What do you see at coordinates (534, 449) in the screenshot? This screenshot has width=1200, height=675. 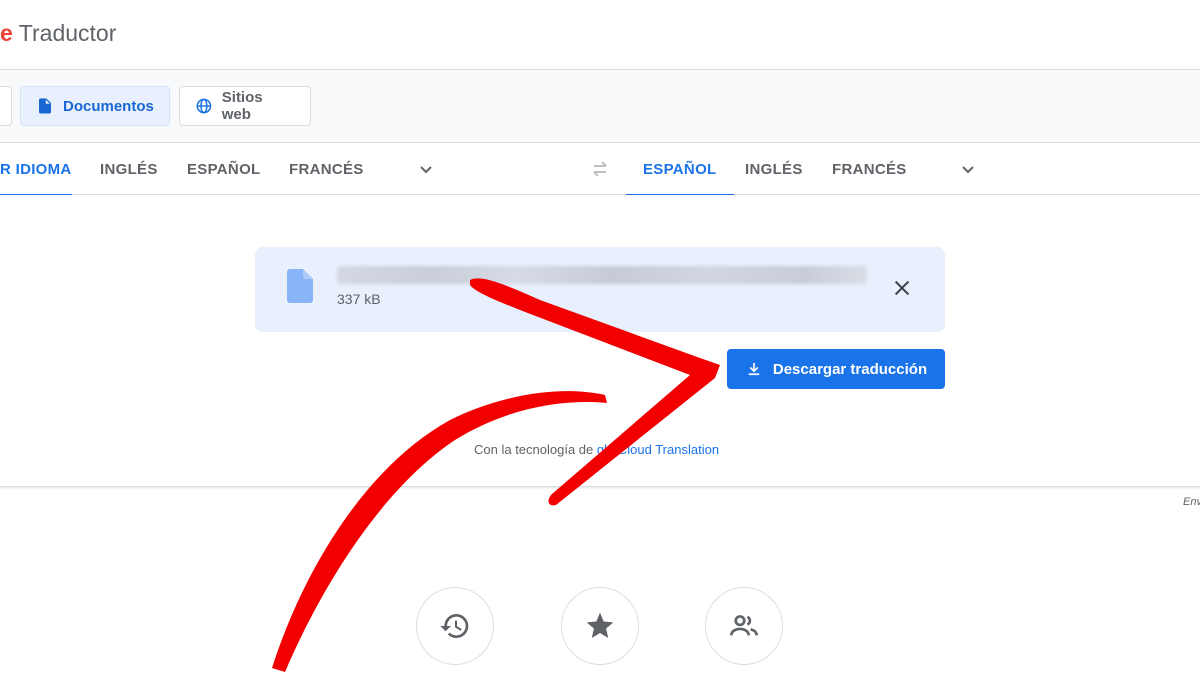 I see `powered-by-prefix: Con la tecnología de` at bounding box center [534, 449].